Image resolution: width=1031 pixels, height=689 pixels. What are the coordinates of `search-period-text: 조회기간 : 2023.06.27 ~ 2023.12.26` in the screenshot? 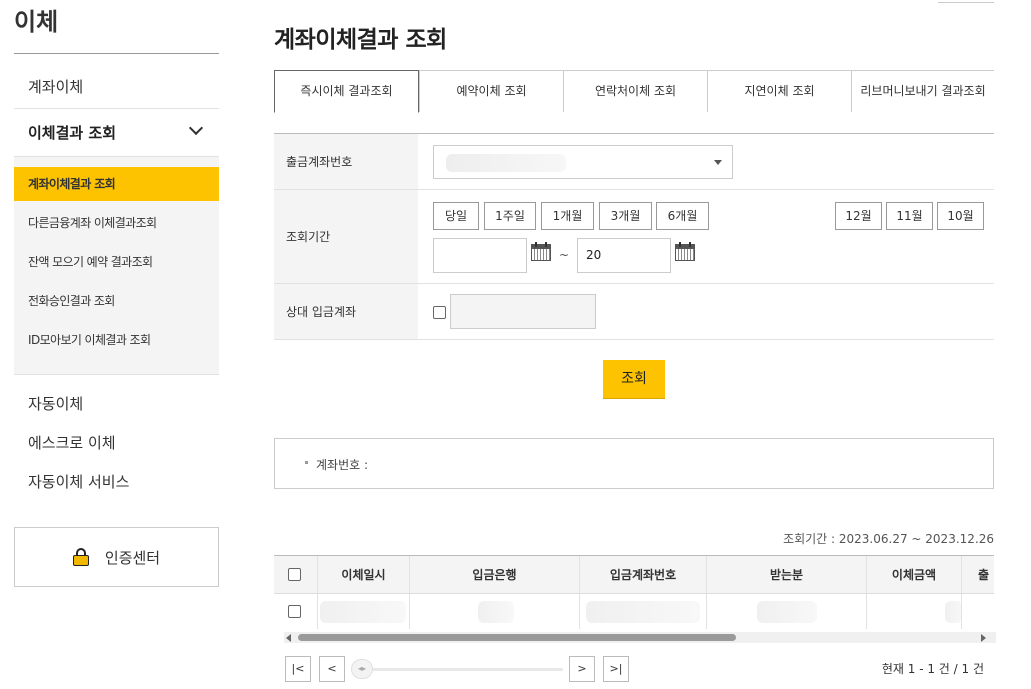 It's located at (888, 539).